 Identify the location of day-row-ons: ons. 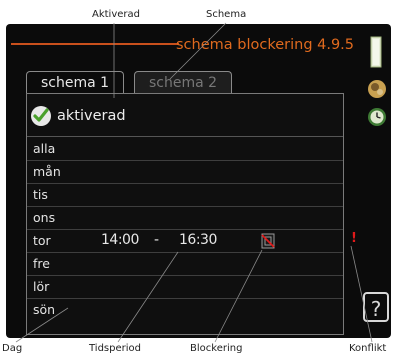
(185, 218).